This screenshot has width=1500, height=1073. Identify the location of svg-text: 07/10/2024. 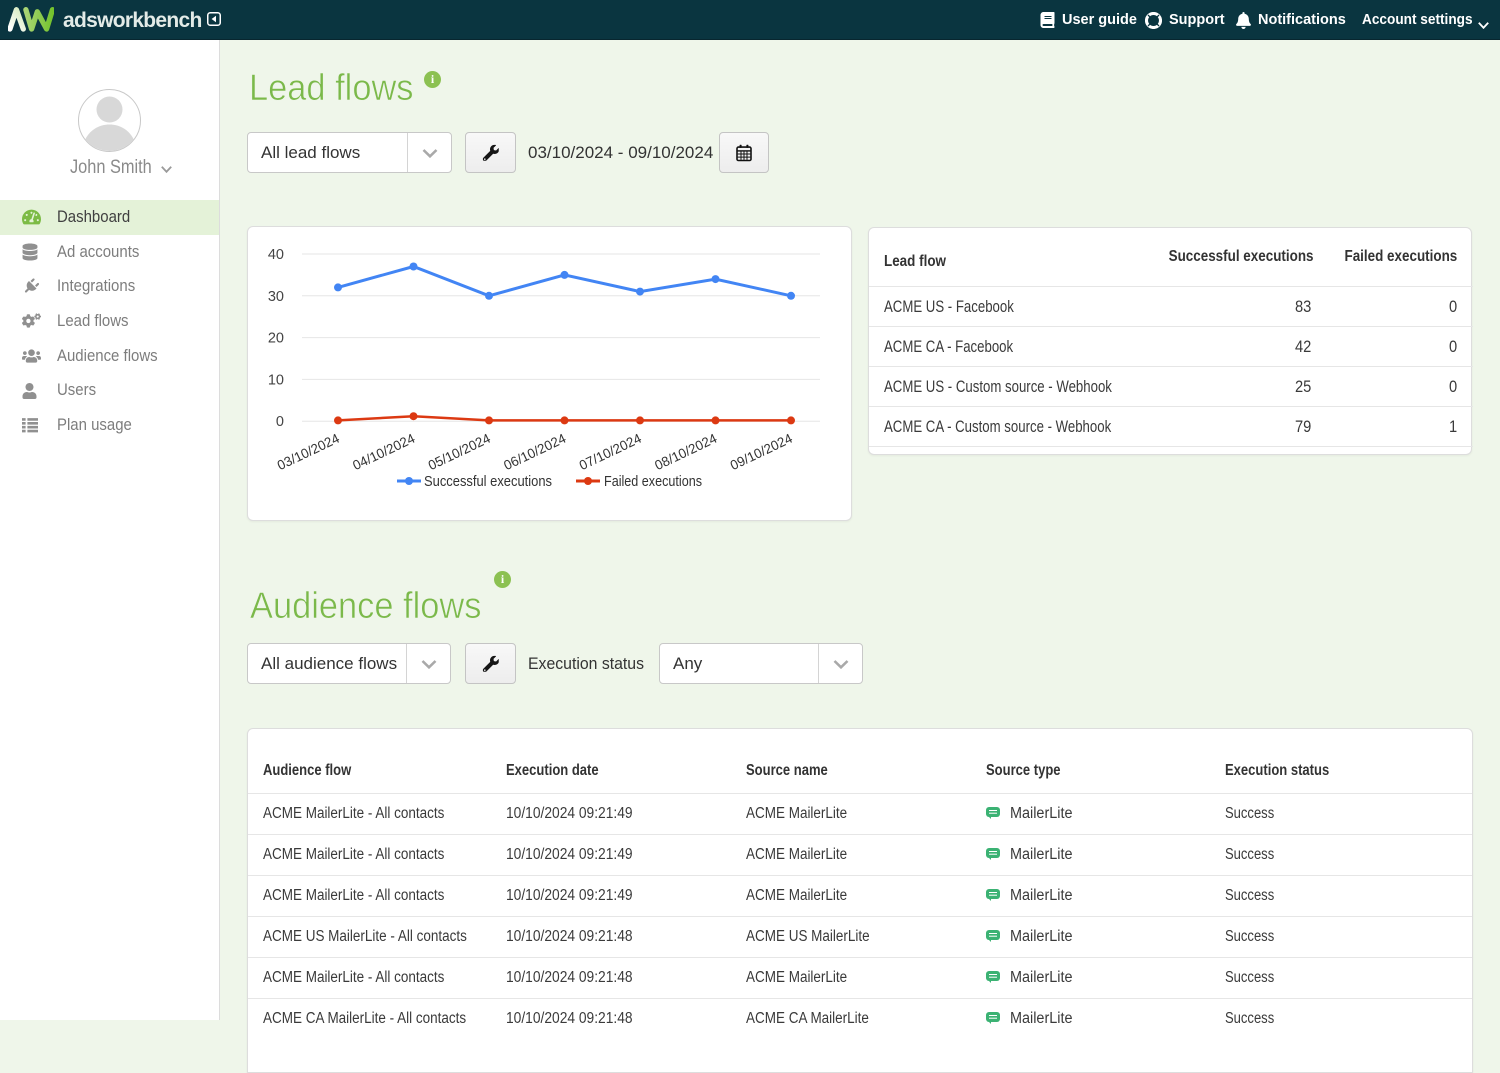
(610, 451).